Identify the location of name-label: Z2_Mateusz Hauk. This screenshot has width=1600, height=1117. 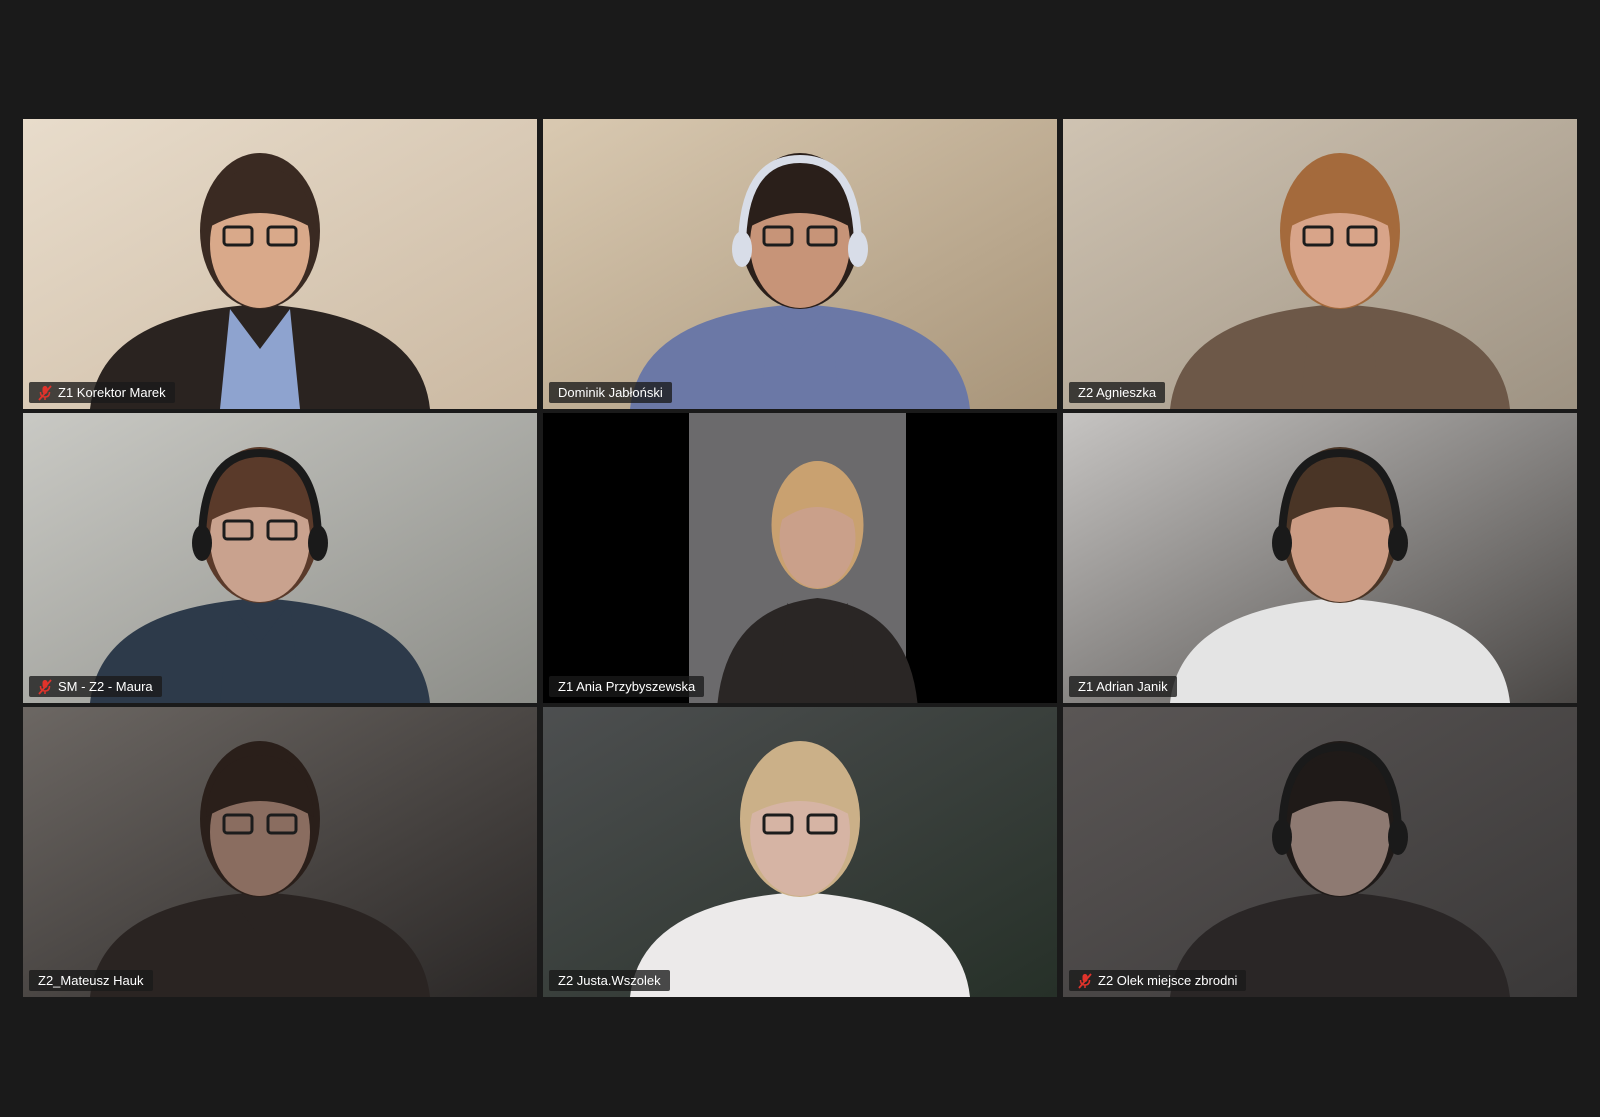
(91, 980).